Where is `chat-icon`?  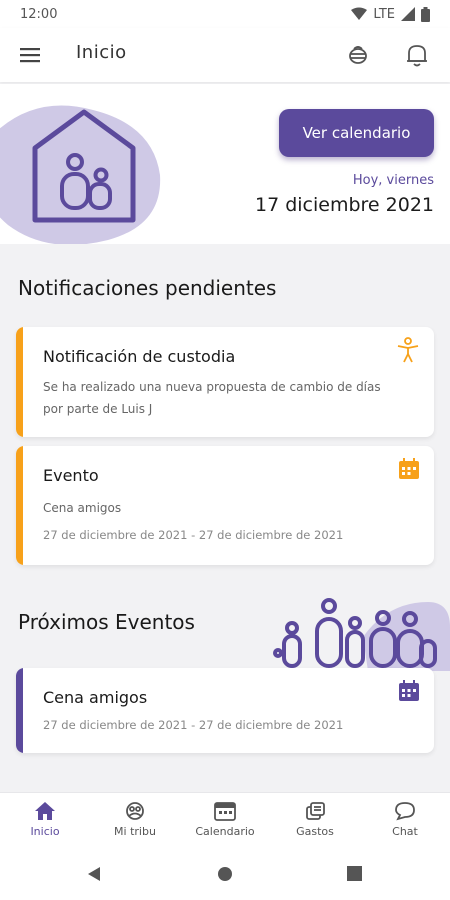
chat-icon is located at coordinates (405, 811).